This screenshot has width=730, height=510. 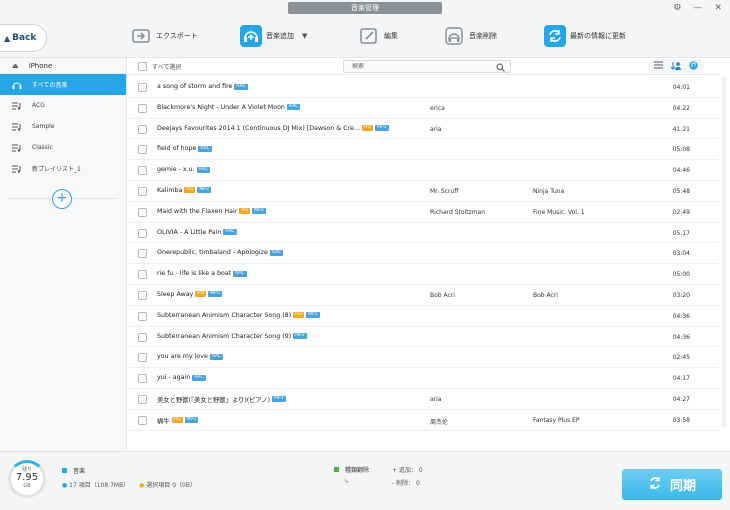 What do you see at coordinates (182, 357) in the screenshot?
I see `song-title: you are my love` at bounding box center [182, 357].